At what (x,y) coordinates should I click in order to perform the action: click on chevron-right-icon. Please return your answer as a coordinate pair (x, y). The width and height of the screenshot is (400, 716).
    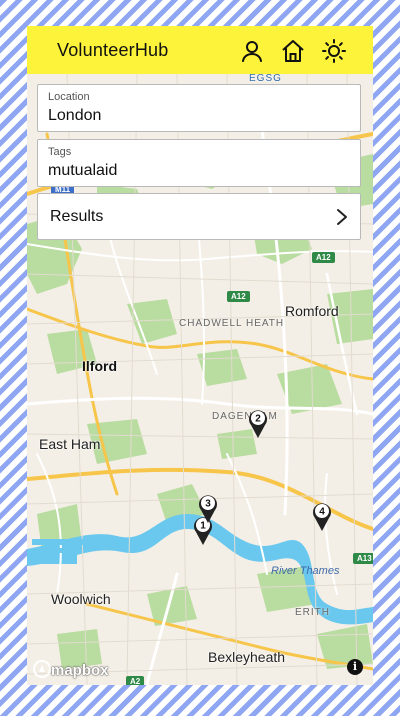
    Looking at the image, I should click on (342, 217).